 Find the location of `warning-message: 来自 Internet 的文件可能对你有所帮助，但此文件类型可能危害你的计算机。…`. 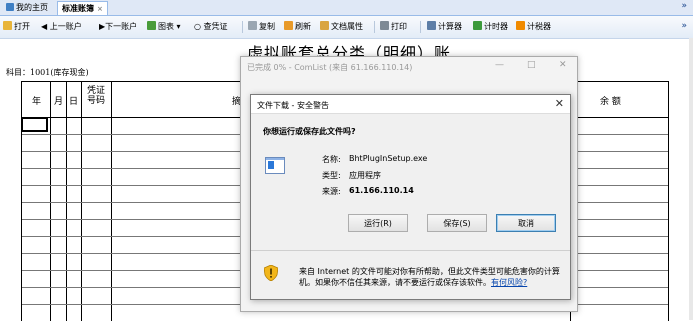

warning-message: 来自 Internet 的文件可能对你有所帮助，但此文件类型可能危害你的计算机。… is located at coordinates (430, 277).